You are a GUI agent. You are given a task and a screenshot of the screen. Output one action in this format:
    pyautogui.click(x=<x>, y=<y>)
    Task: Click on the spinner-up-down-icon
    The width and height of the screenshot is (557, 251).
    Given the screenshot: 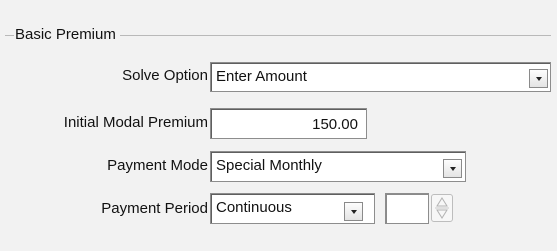 What is the action you would take?
    pyautogui.click(x=442, y=208)
    